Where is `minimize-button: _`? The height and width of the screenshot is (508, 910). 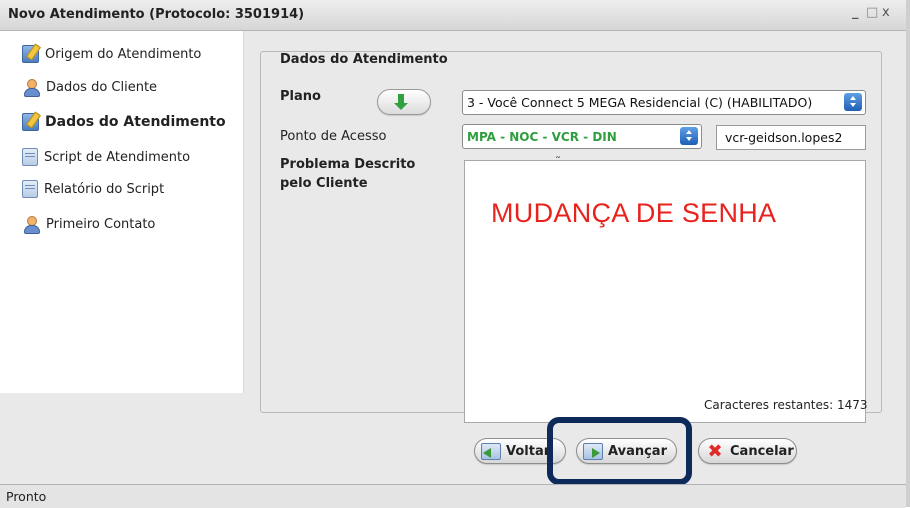
minimize-button: _ is located at coordinates (855, 12).